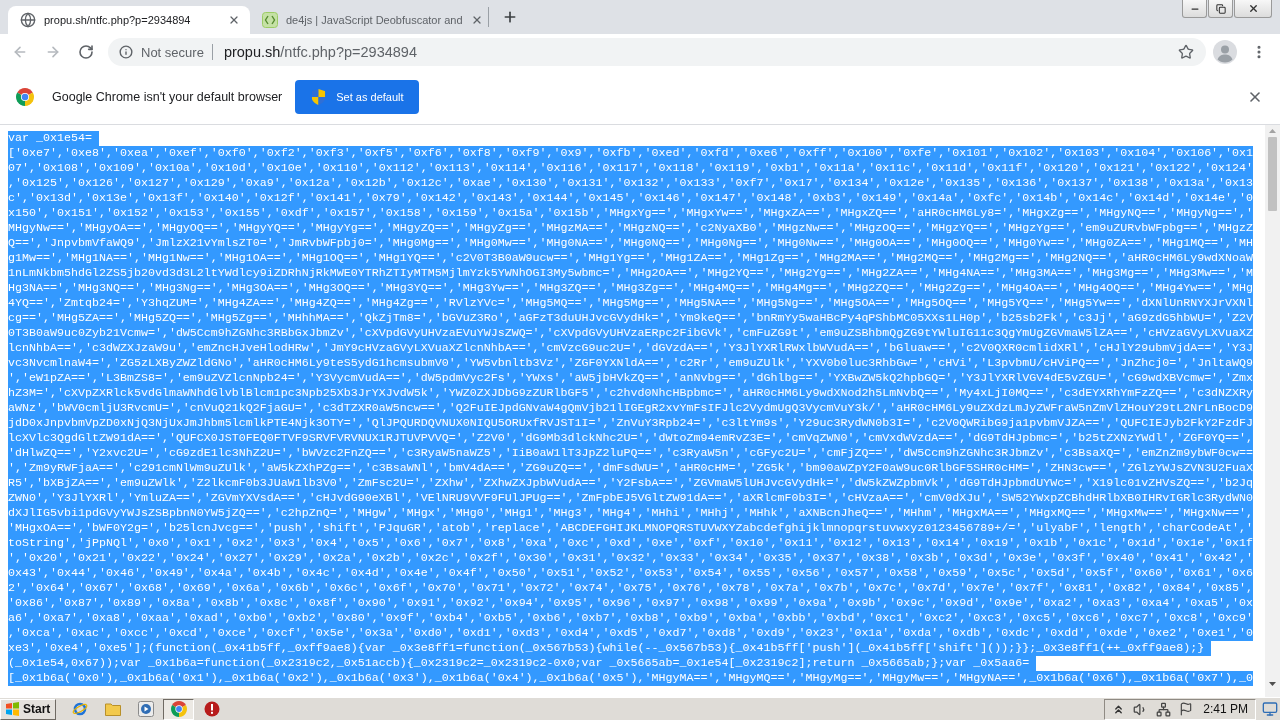 This screenshot has width=1280, height=720. What do you see at coordinates (1186, 709) in the screenshot?
I see `flag-icon` at bounding box center [1186, 709].